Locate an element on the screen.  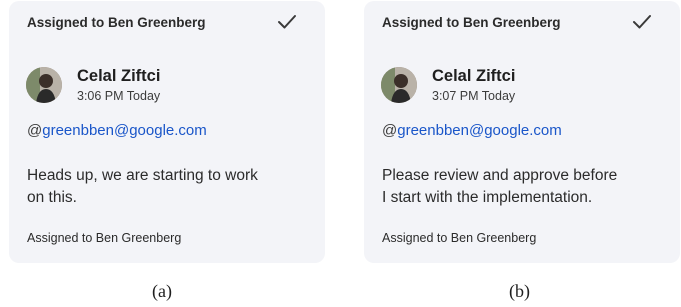
caption-b: (b) is located at coordinates (519, 291).